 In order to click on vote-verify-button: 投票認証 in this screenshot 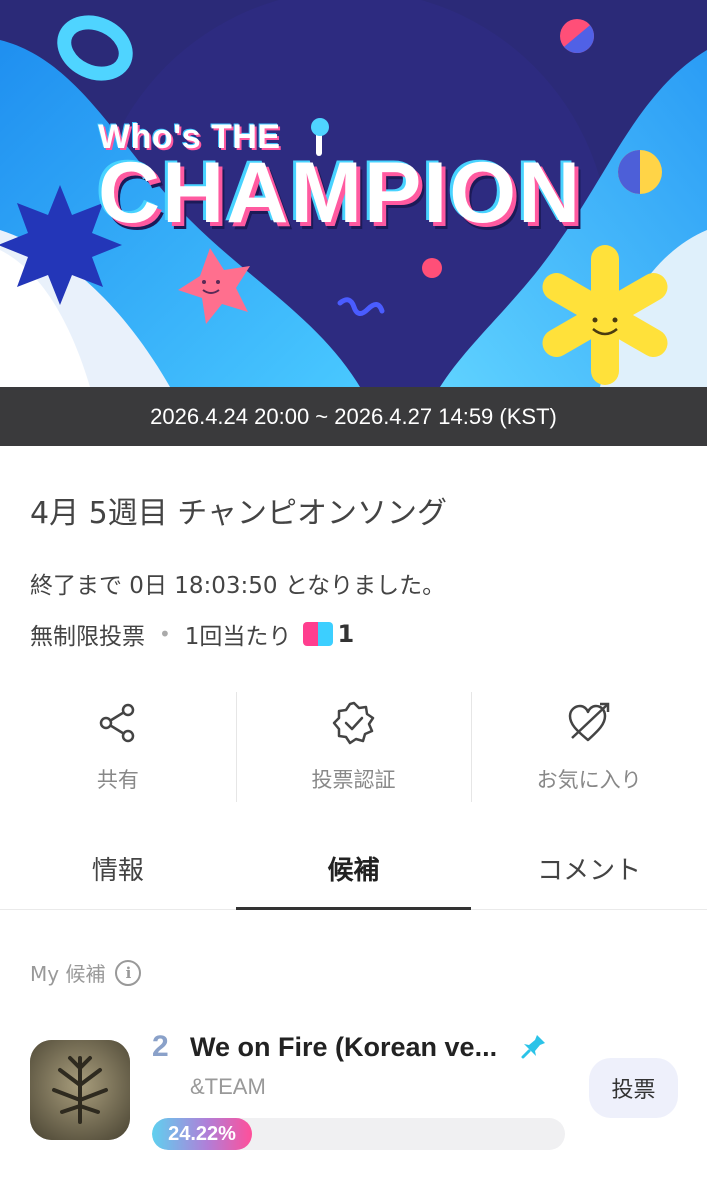, I will do `click(353, 747)`.